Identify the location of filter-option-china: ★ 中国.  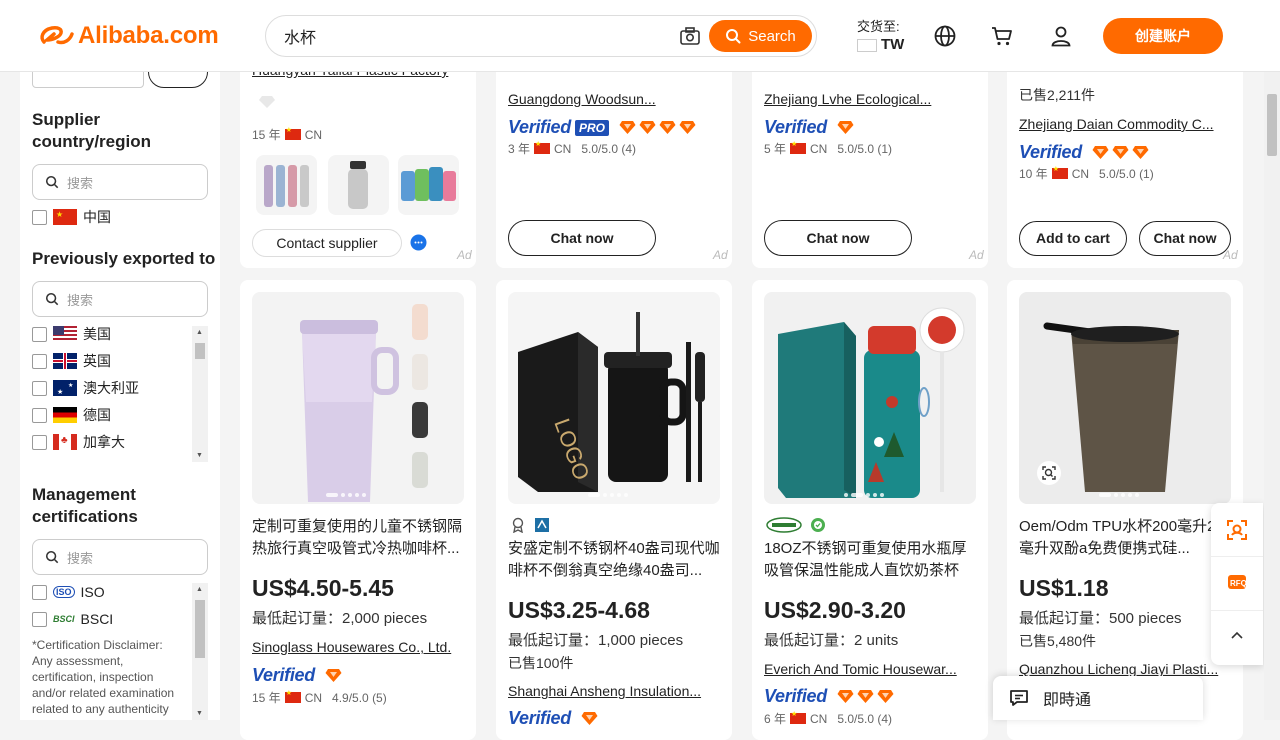
(71, 217).